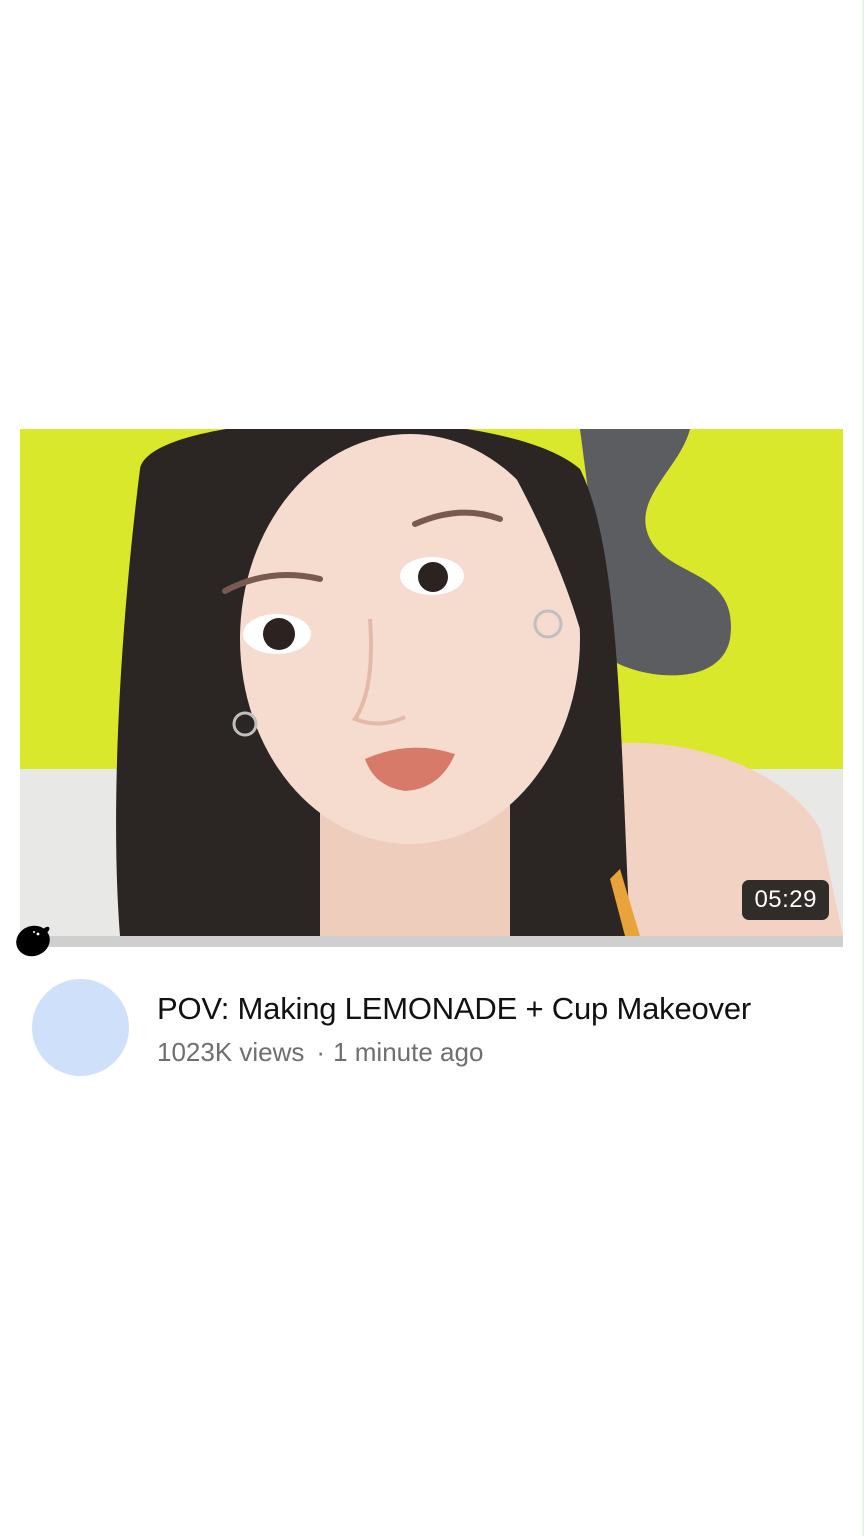  What do you see at coordinates (80, 1027) in the screenshot?
I see `channel-avatar` at bounding box center [80, 1027].